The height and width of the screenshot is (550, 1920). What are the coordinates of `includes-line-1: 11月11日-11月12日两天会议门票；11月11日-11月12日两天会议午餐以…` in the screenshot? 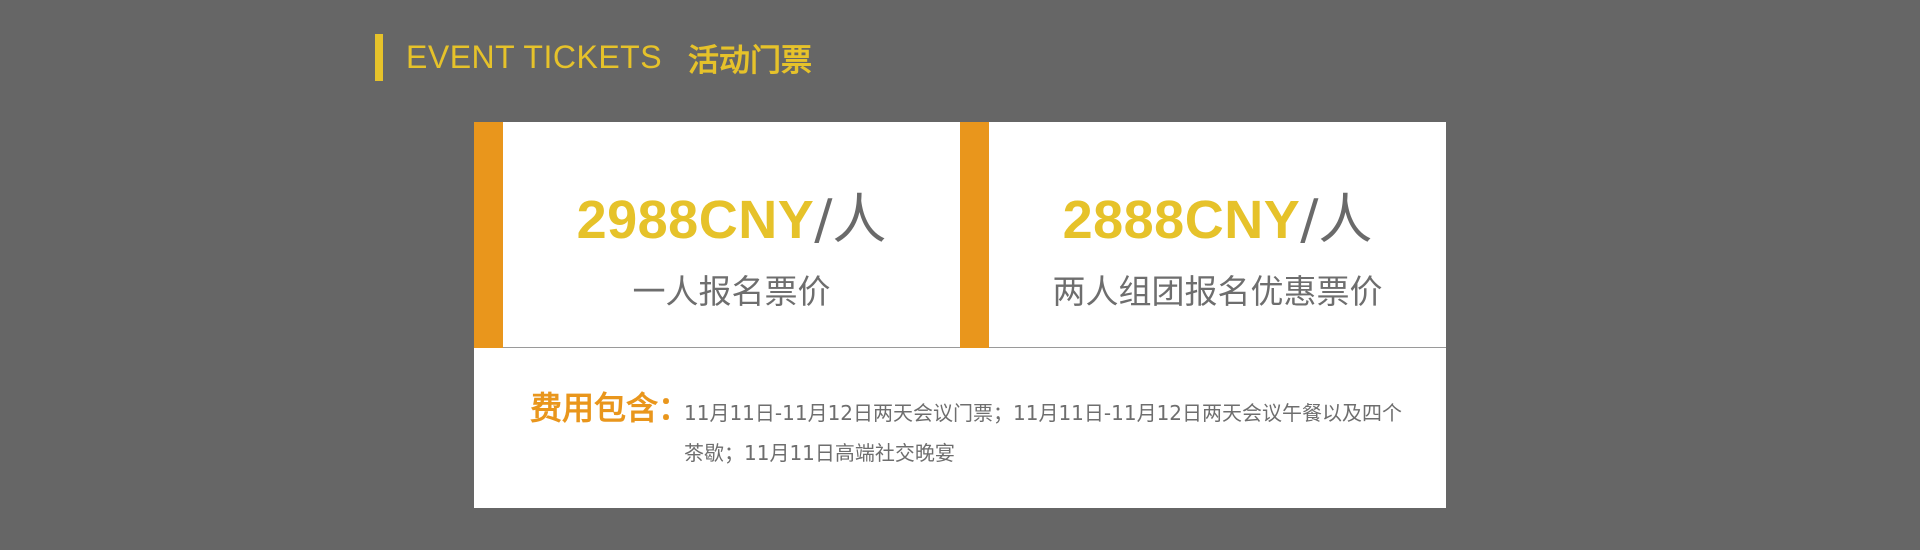 It's located at (1043, 413).